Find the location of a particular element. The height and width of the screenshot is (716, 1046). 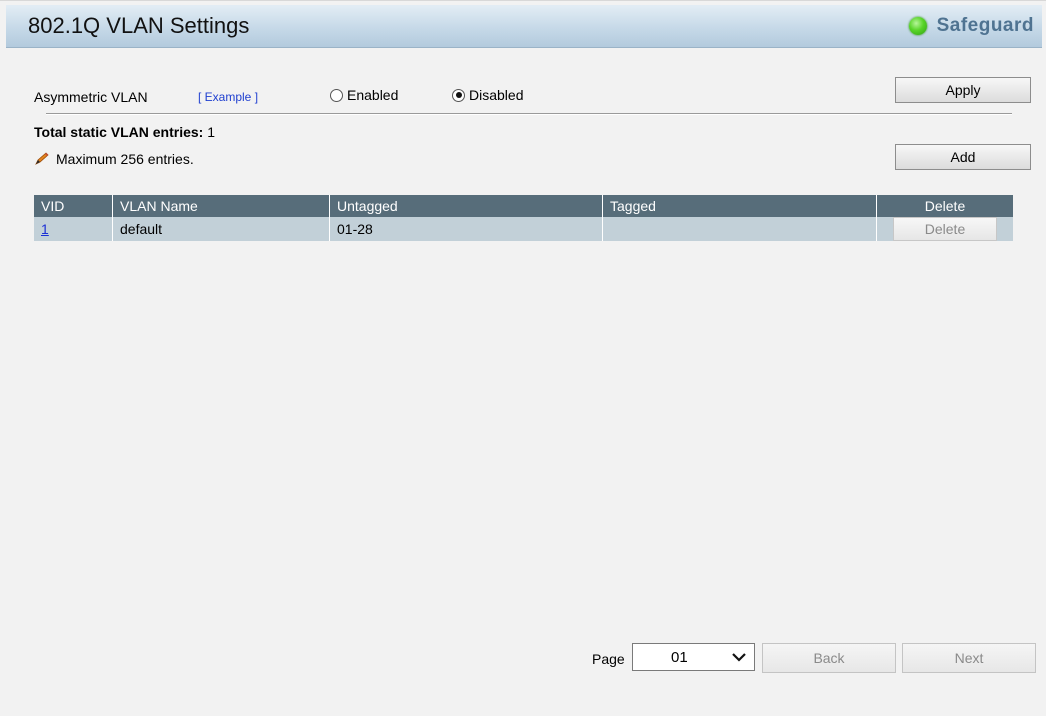

column-header-delete: Delete is located at coordinates (944, 206).